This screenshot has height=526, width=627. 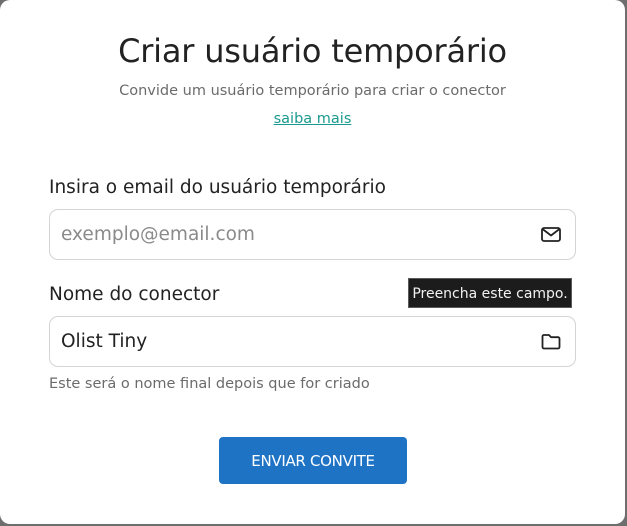 What do you see at coordinates (313, 460) in the screenshot?
I see `send-invite-button: ENVIAR CONVITE` at bounding box center [313, 460].